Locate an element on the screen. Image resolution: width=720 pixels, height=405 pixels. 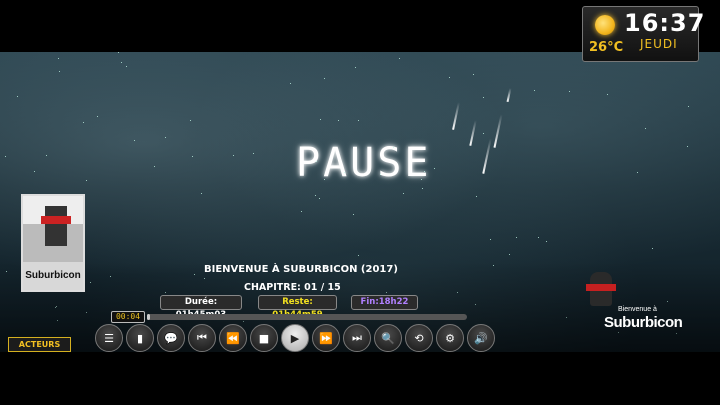
bookmark-button: ▮ is located at coordinates (140, 338).